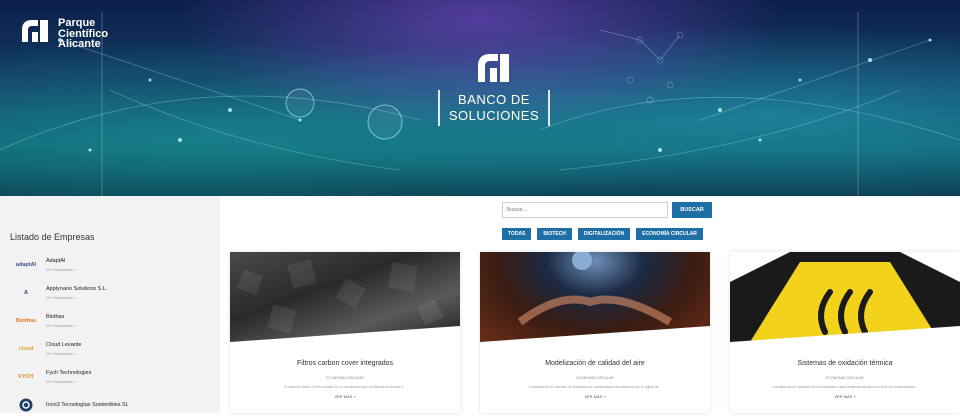 The height and width of the screenshot is (418, 960). I want to click on card-title: Modelización de calidad del aire, so click(595, 363).